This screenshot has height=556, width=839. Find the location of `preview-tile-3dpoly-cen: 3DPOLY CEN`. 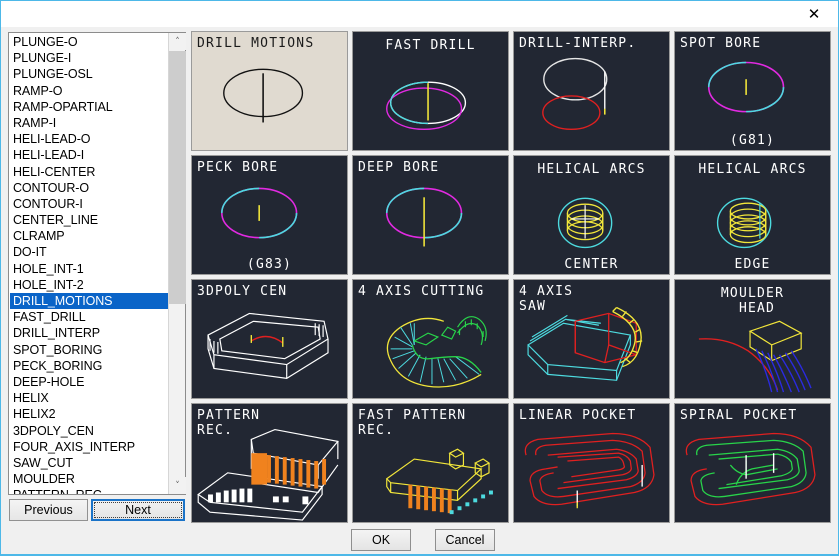

preview-tile-3dpoly-cen: 3DPOLY CEN is located at coordinates (269, 339).